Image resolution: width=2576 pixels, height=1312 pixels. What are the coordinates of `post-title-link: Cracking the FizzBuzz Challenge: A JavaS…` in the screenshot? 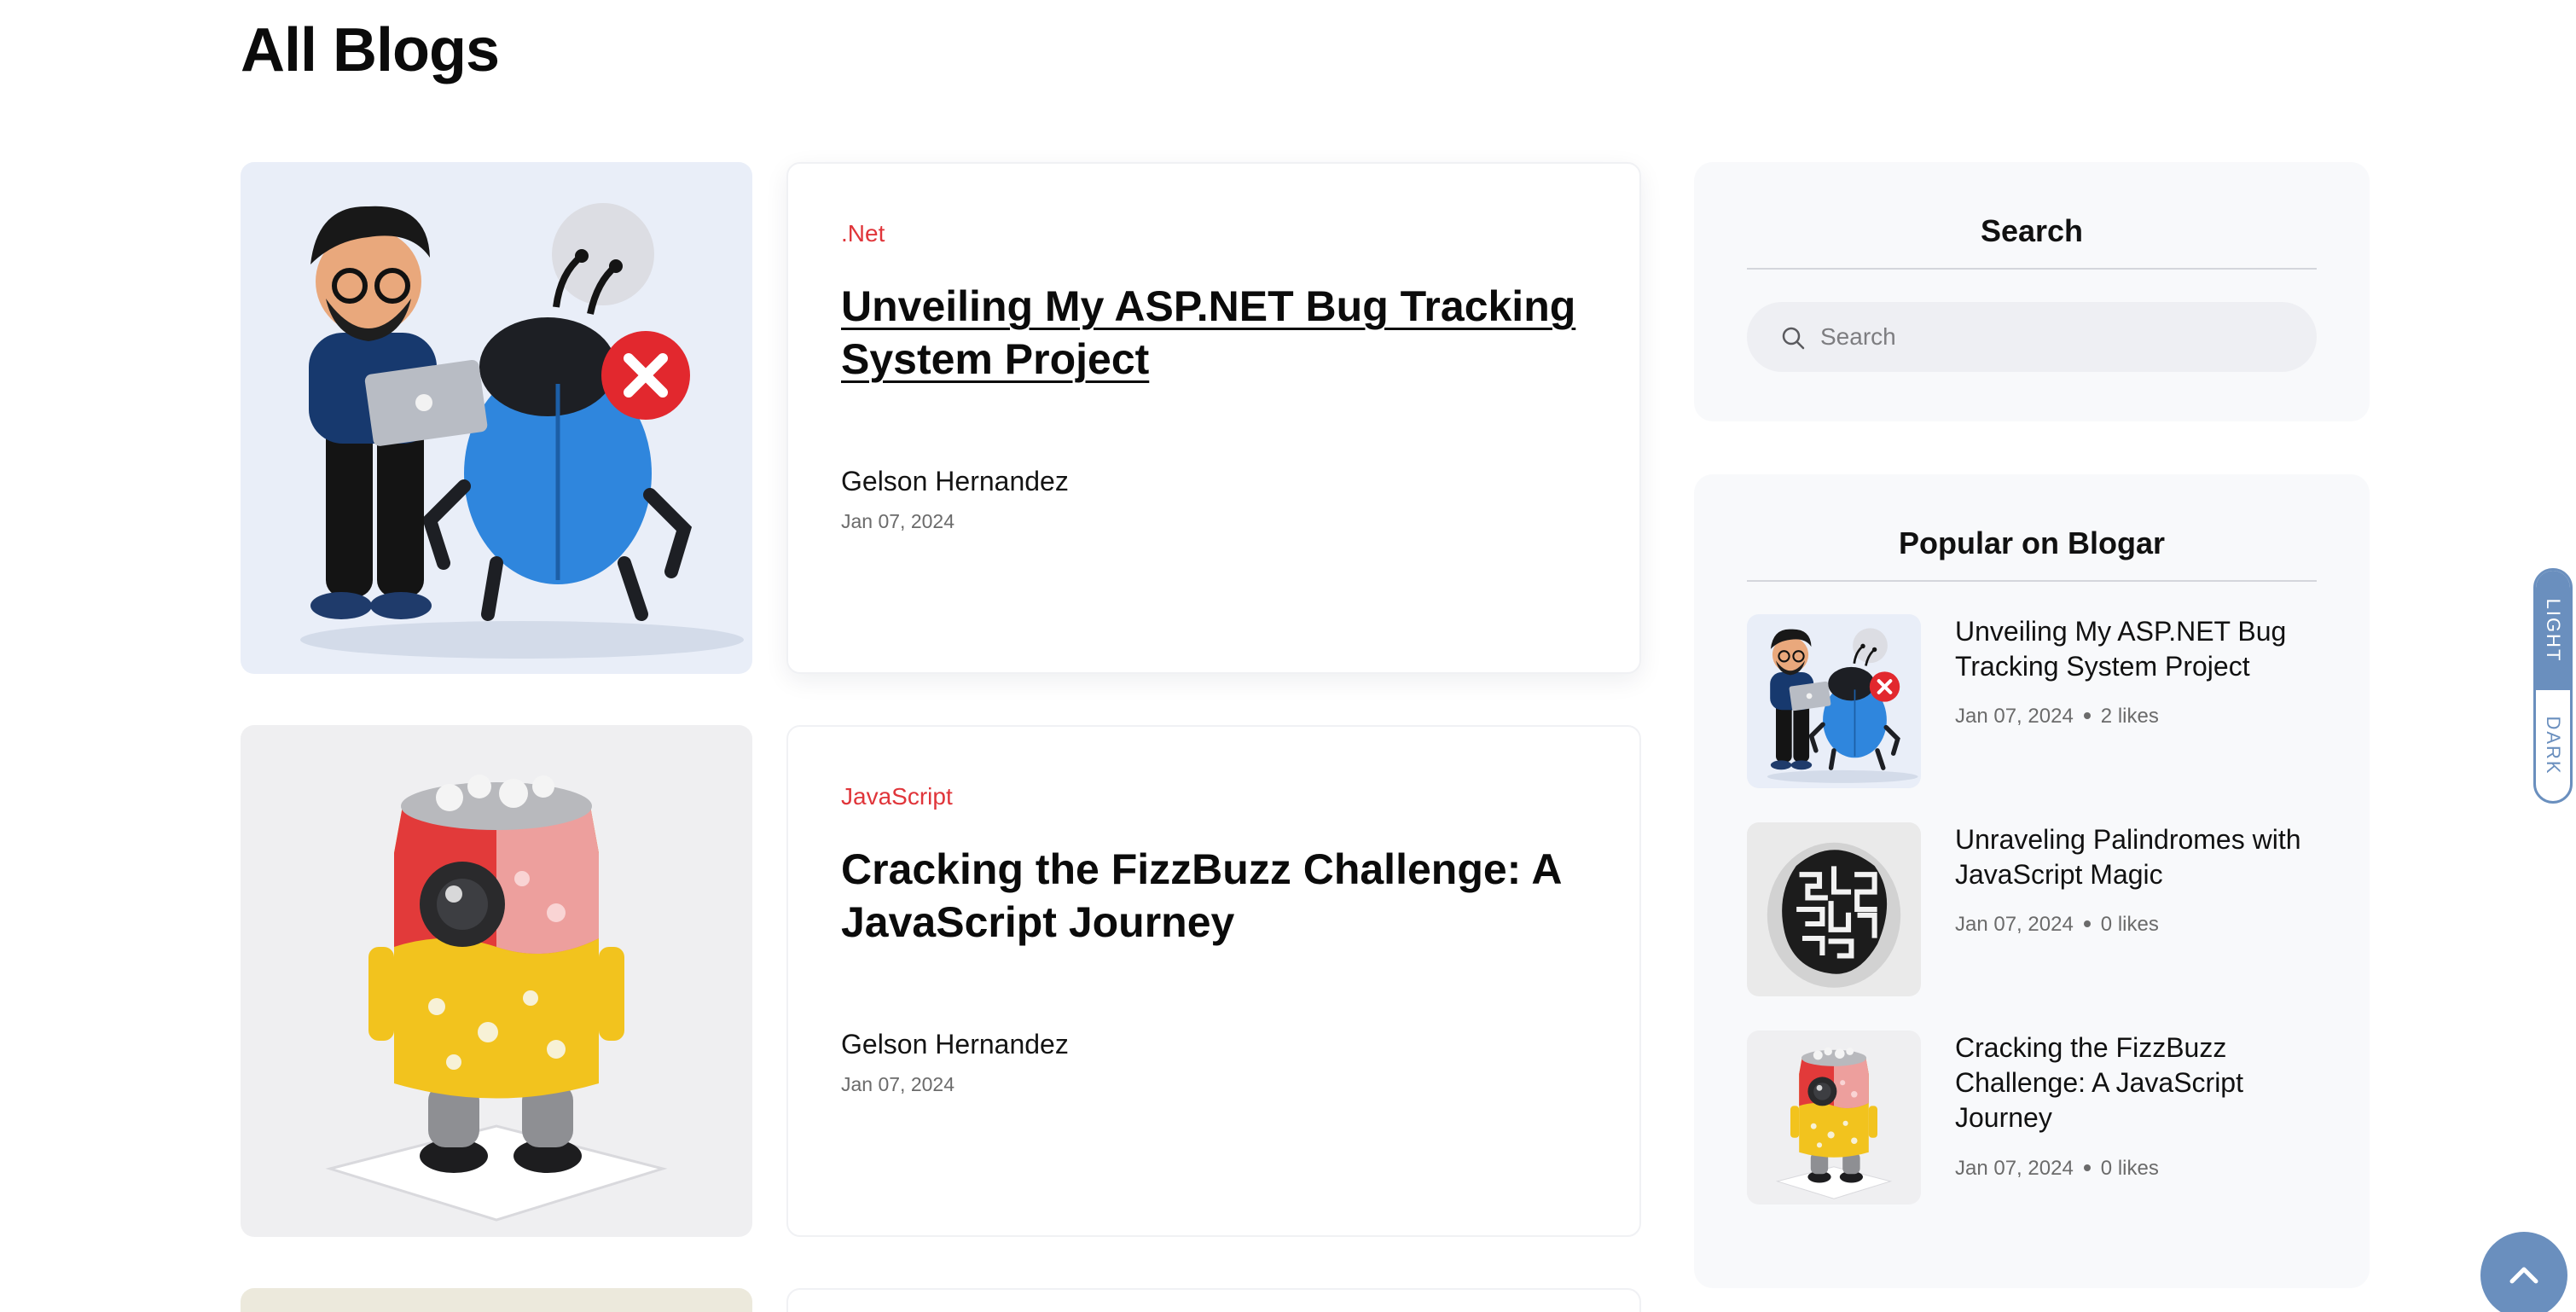 It's located at (1216, 896).